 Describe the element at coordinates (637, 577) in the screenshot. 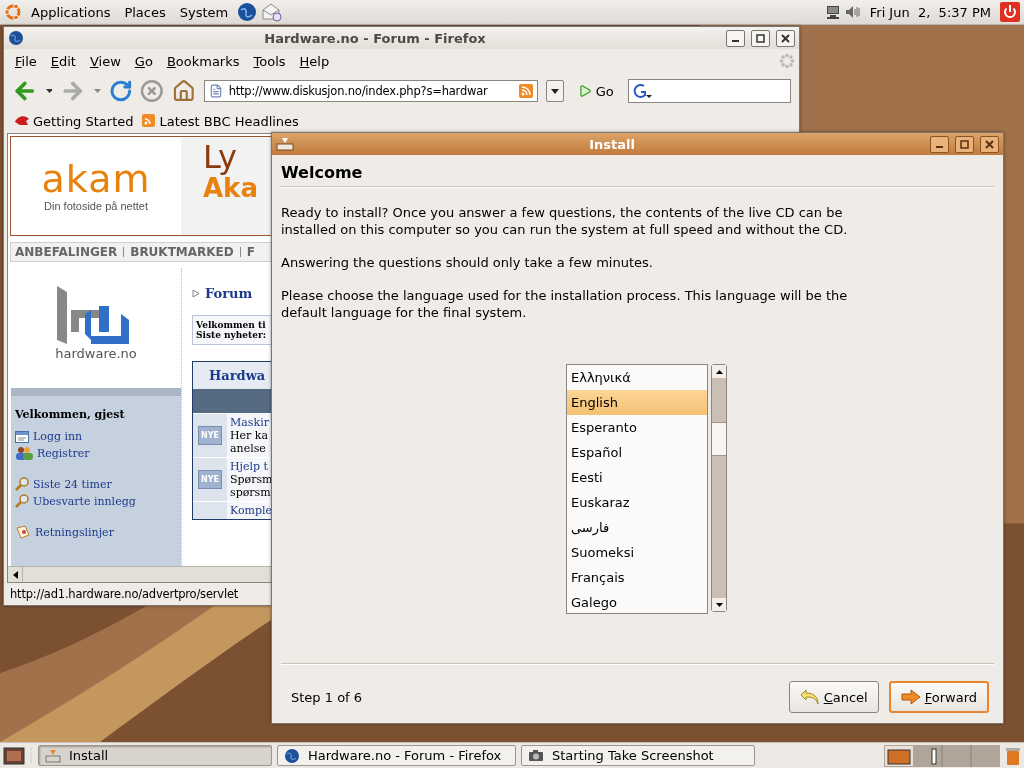

I see `language-item: Français` at that location.